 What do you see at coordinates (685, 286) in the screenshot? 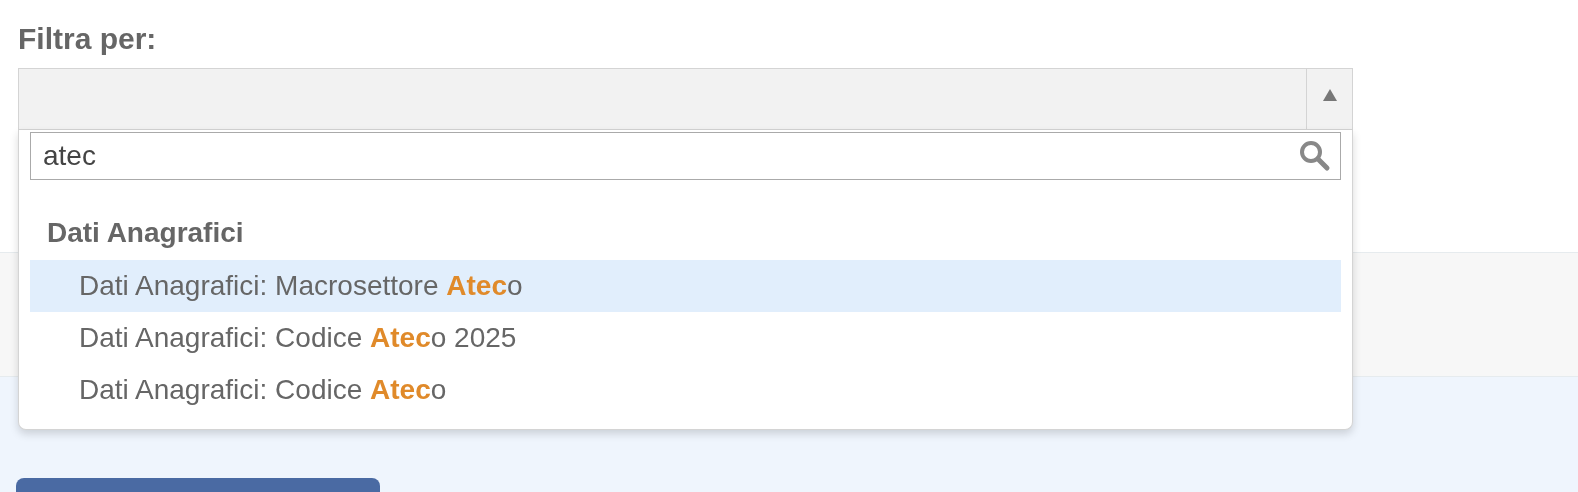
I see `option-item: Dati Anagrafici: Macrosettore Ateco` at bounding box center [685, 286].